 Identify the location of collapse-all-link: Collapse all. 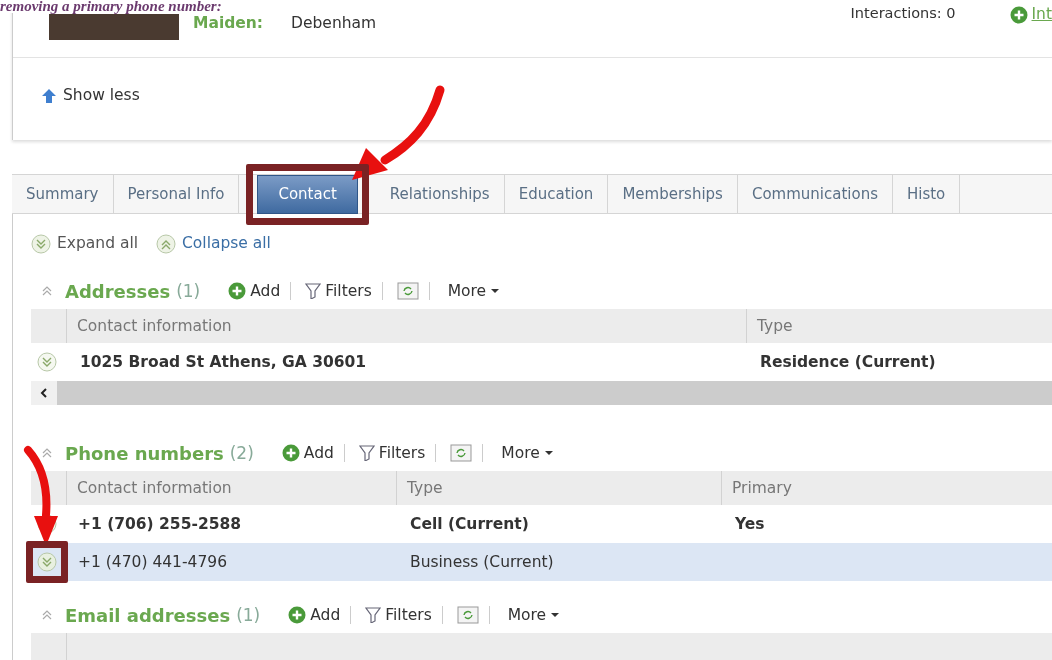
(213, 244).